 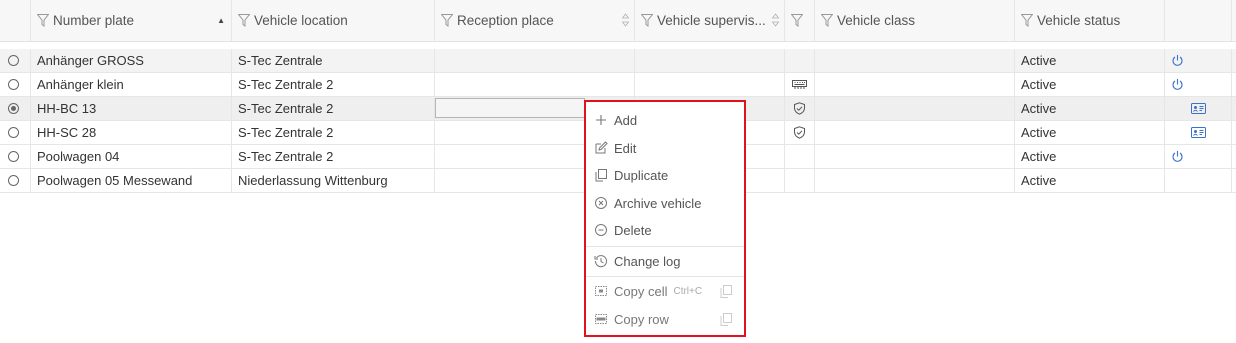 I want to click on location-cell: Niederlassung Wittenburg, so click(x=333, y=180).